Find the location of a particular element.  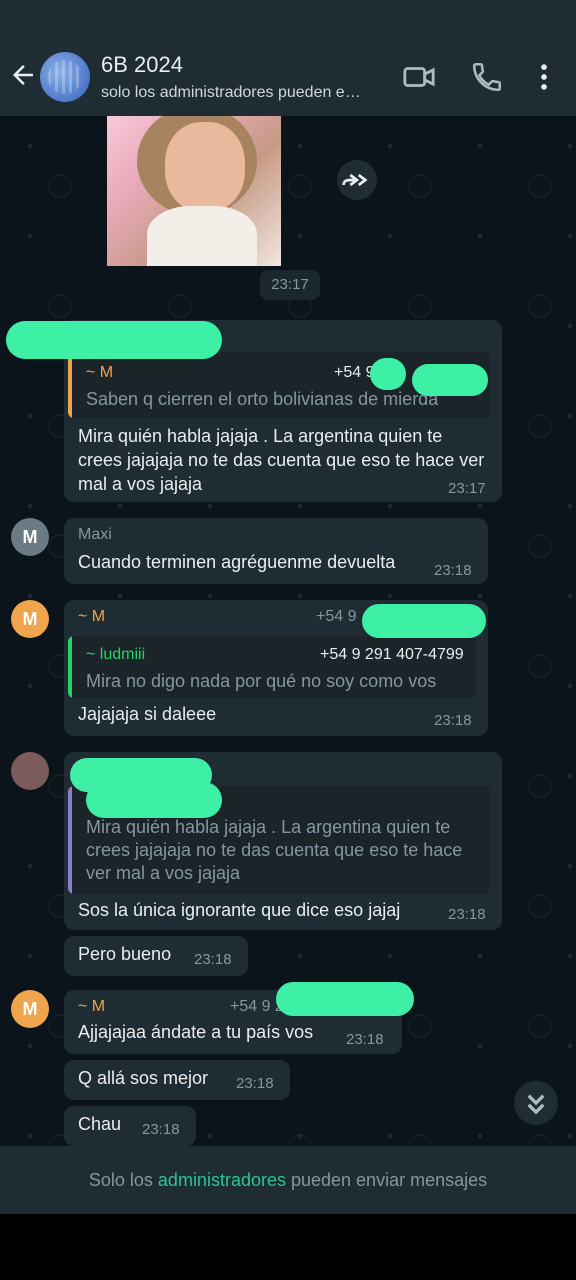

notice-suffix: pueden enviar mensajes is located at coordinates (386, 1180).